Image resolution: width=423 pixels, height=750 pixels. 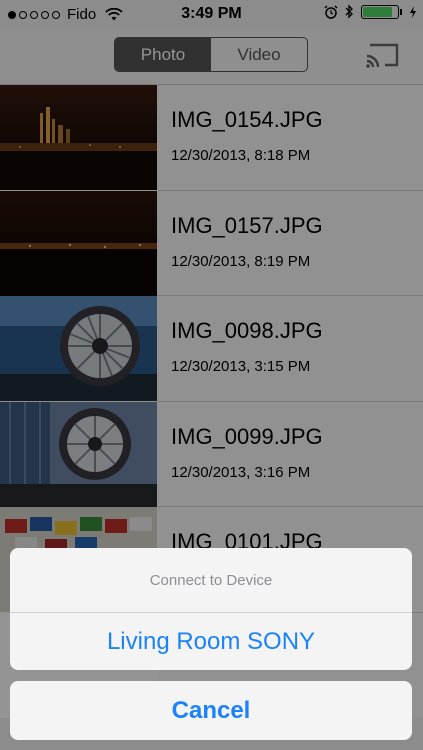 What do you see at coordinates (211, 710) in the screenshot?
I see `cancel-button: Cancel` at bounding box center [211, 710].